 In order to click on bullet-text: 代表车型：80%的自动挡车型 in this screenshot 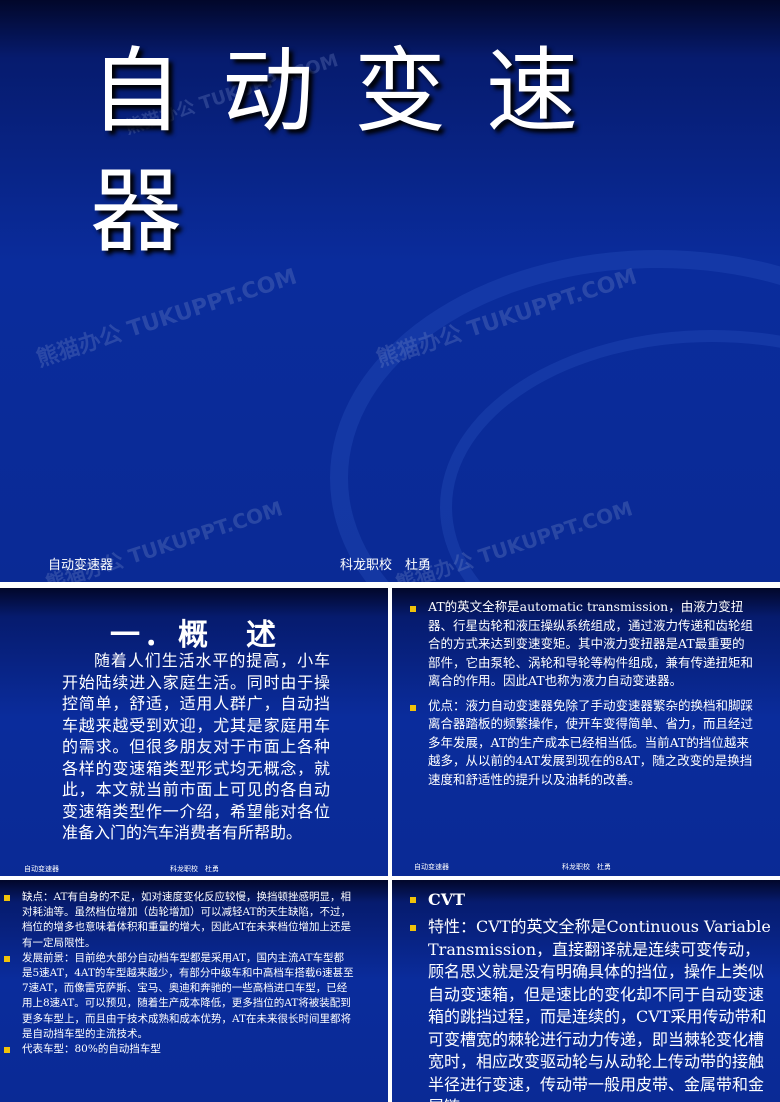, I will do `click(91, 1049)`.